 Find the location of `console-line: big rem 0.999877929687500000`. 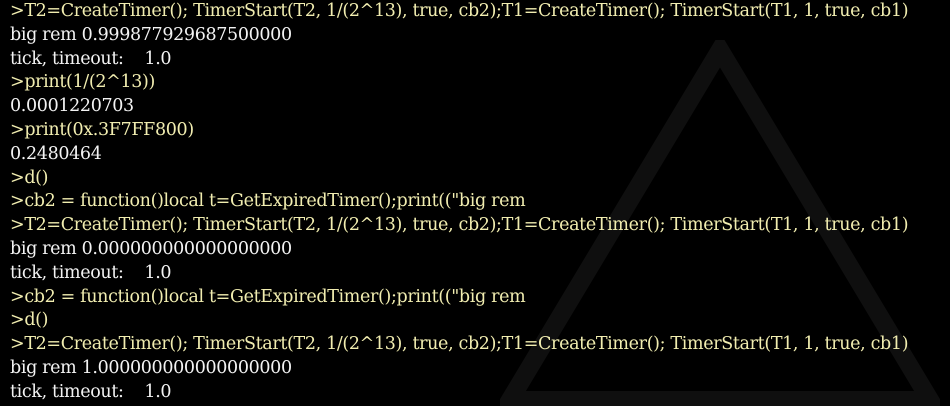

console-line: big rem 0.999877929687500000 is located at coordinates (151, 34).